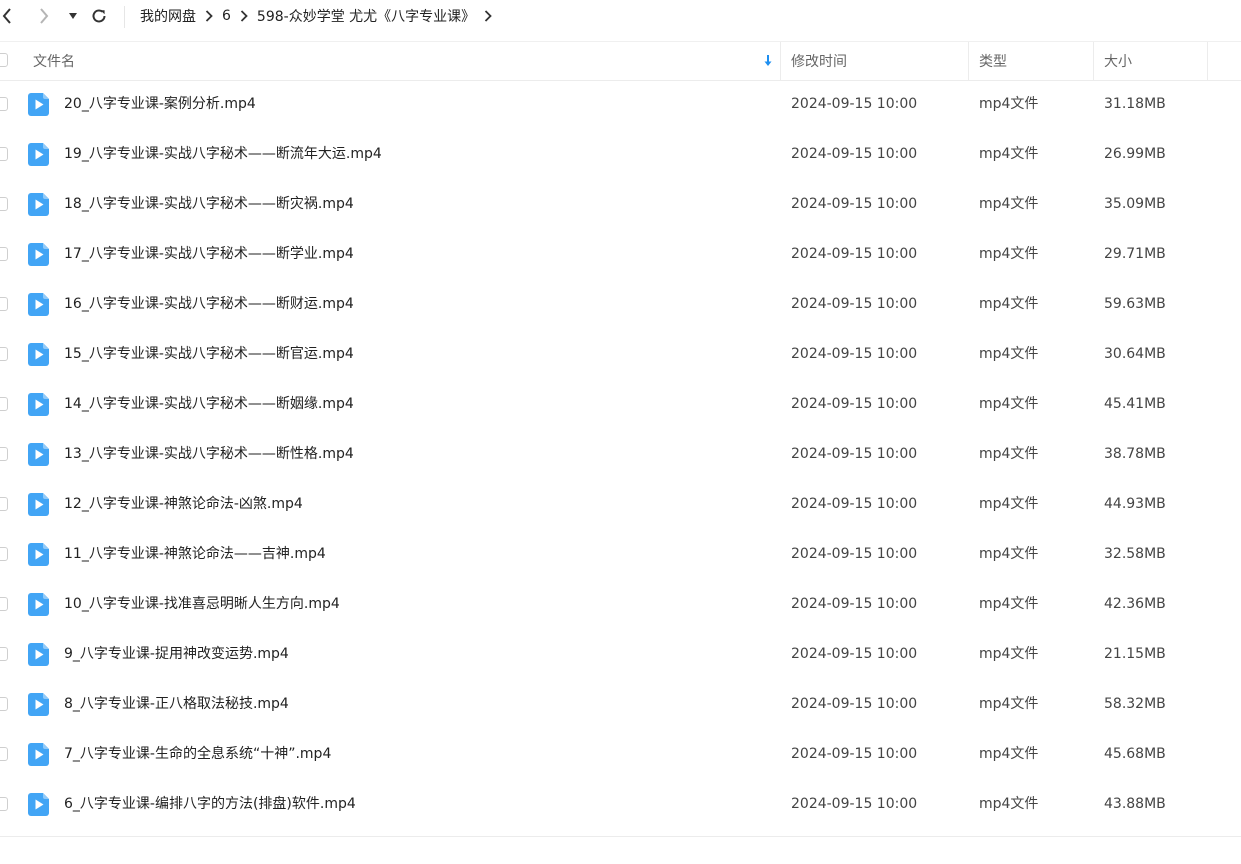 This screenshot has height=864, width=1241. Describe the element at coordinates (160, 104) in the screenshot. I see `file-name: 20_八字专业课-案例分析.mp4` at that location.